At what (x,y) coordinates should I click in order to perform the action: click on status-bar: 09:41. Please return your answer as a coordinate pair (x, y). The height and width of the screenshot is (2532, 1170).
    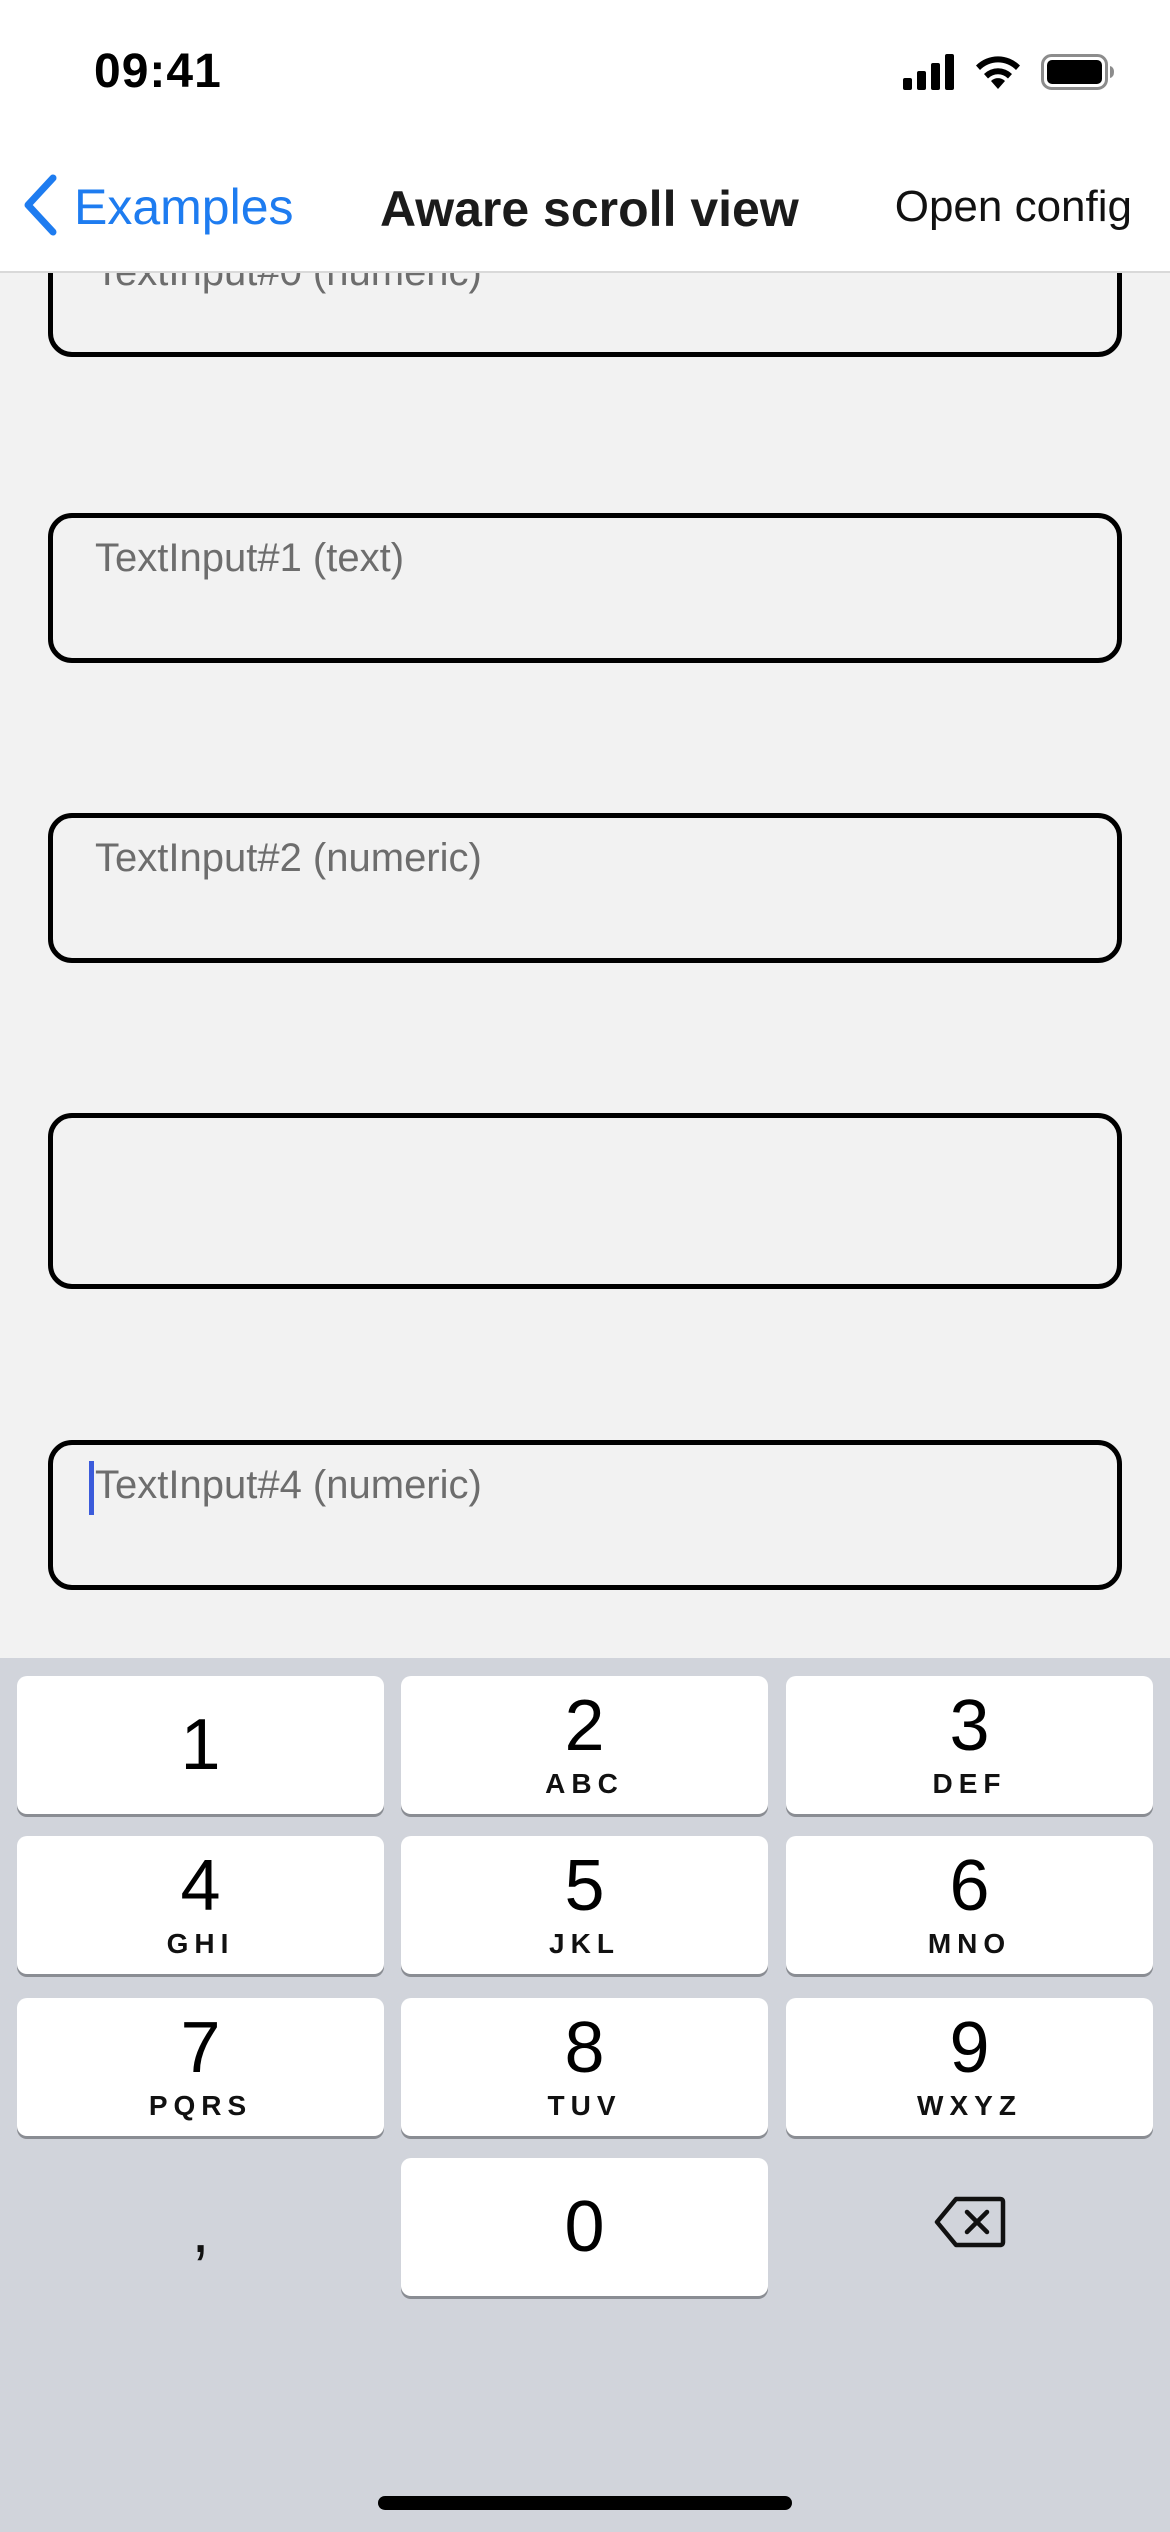
    Looking at the image, I should click on (585, 75).